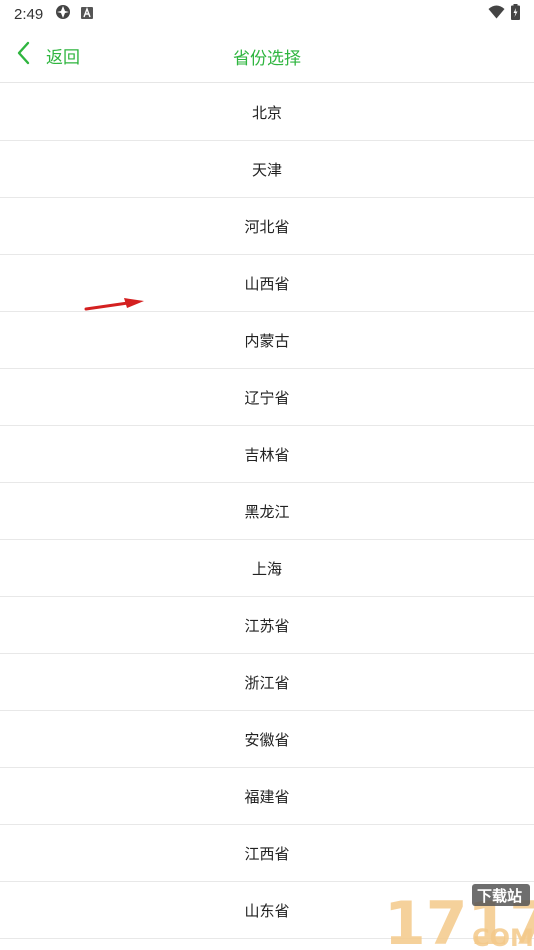 This screenshot has height=950, width=534. I want to click on status-icons-right, so click(504, 14).